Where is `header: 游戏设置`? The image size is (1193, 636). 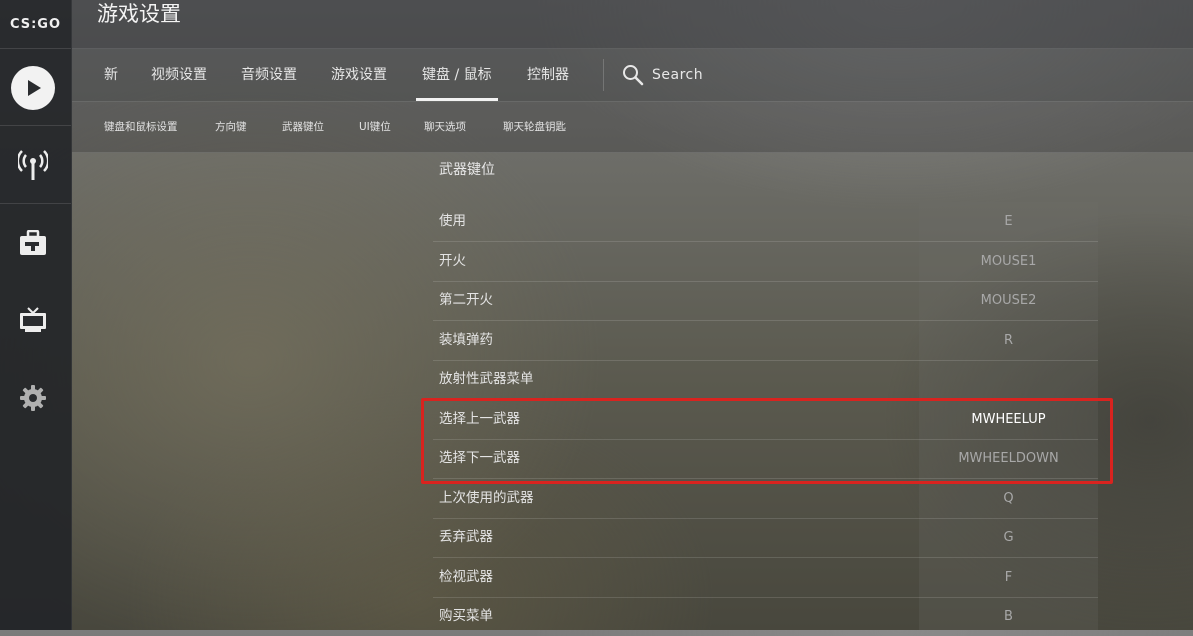
header: 游戏设置 is located at coordinates (632, 24).